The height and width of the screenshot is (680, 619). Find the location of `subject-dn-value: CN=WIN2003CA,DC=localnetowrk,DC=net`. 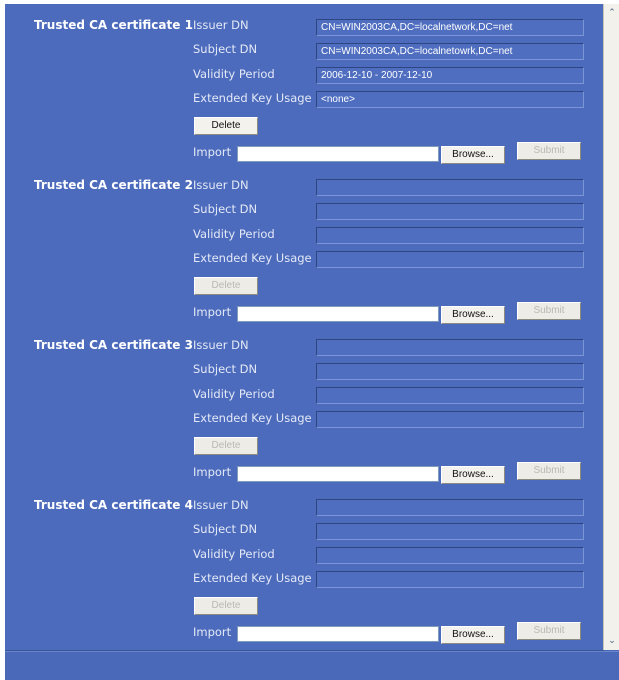

subject-dn-value: CN=WIN2003CA,DC=localnetowrk,DC=net is located at coordinates (450, 51).